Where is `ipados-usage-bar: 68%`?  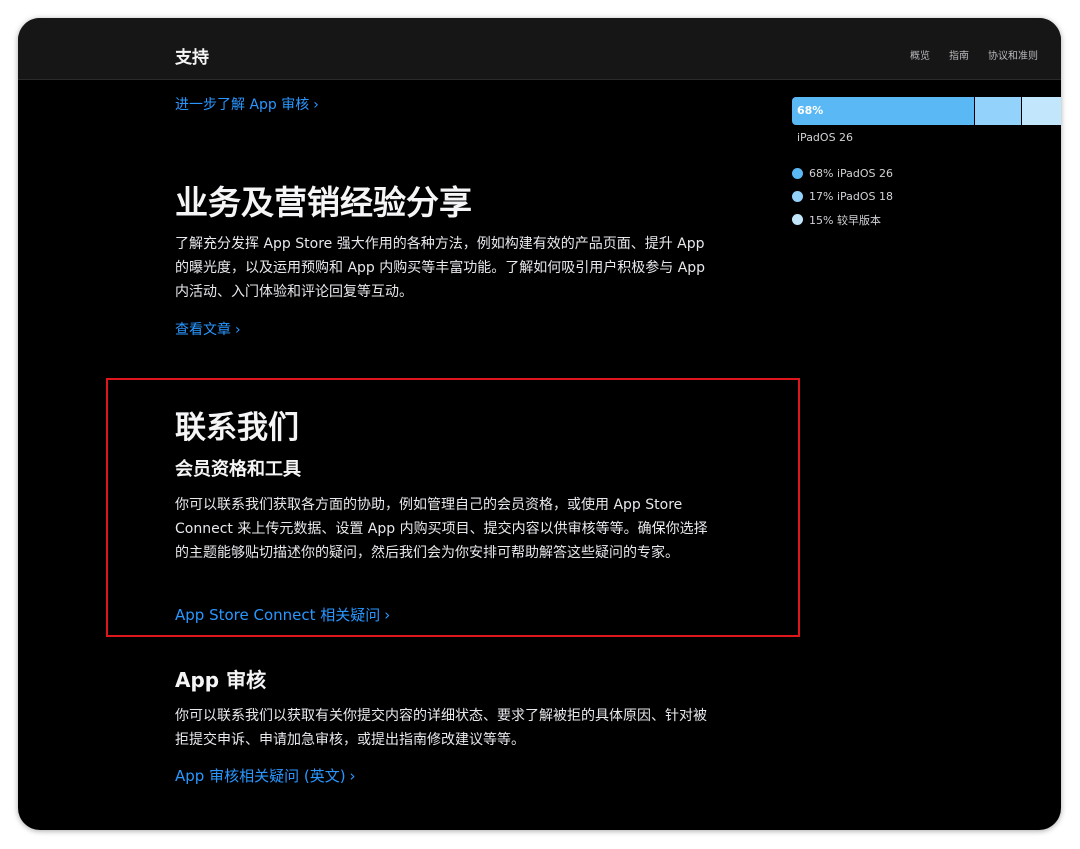 ipados-usage-bar: 68% is located at coordinates (926, 111).